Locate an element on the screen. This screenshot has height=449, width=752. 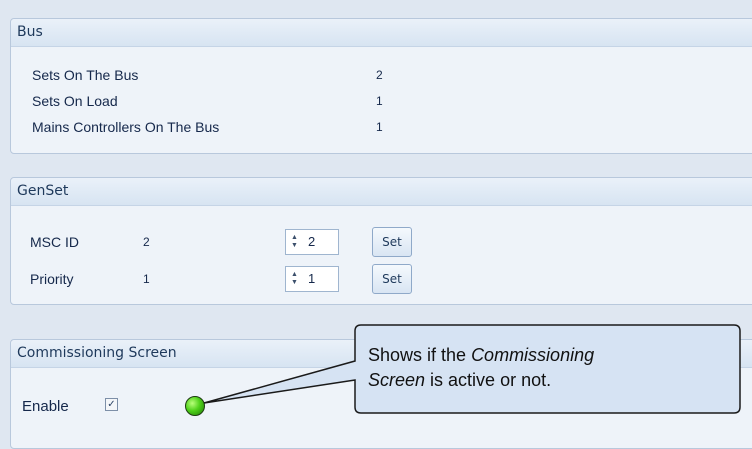
sets-on-load-label: Sets On Load is located at coordinates (75, 101).